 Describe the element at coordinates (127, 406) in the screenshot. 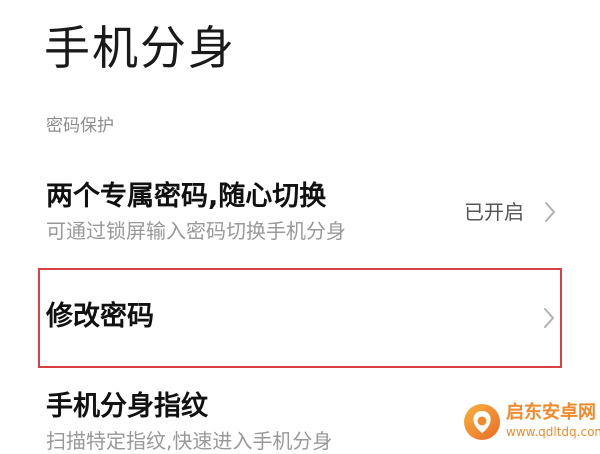

I see `row-title: 手机分身指纹` at that location.